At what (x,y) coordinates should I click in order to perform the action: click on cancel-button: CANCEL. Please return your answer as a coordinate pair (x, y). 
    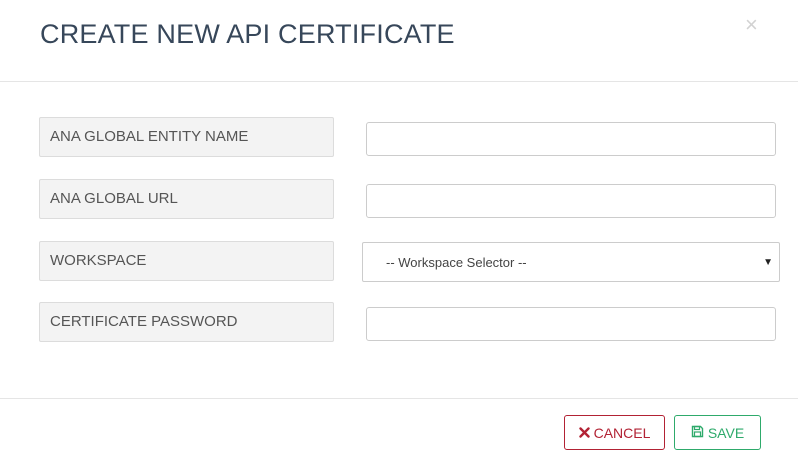
    Looking at the image, I should click on (614, 432).